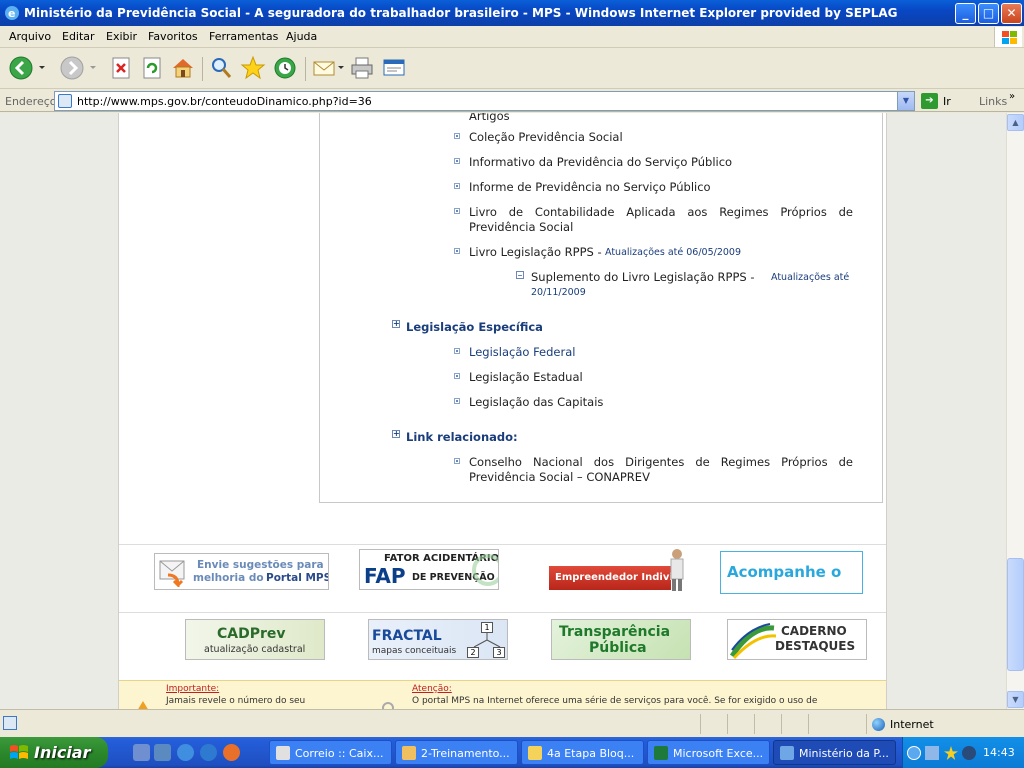  What do you see at coordinates (183, 68) in the screenshot?
I see `home-icon` at bounding box center [183, 68].